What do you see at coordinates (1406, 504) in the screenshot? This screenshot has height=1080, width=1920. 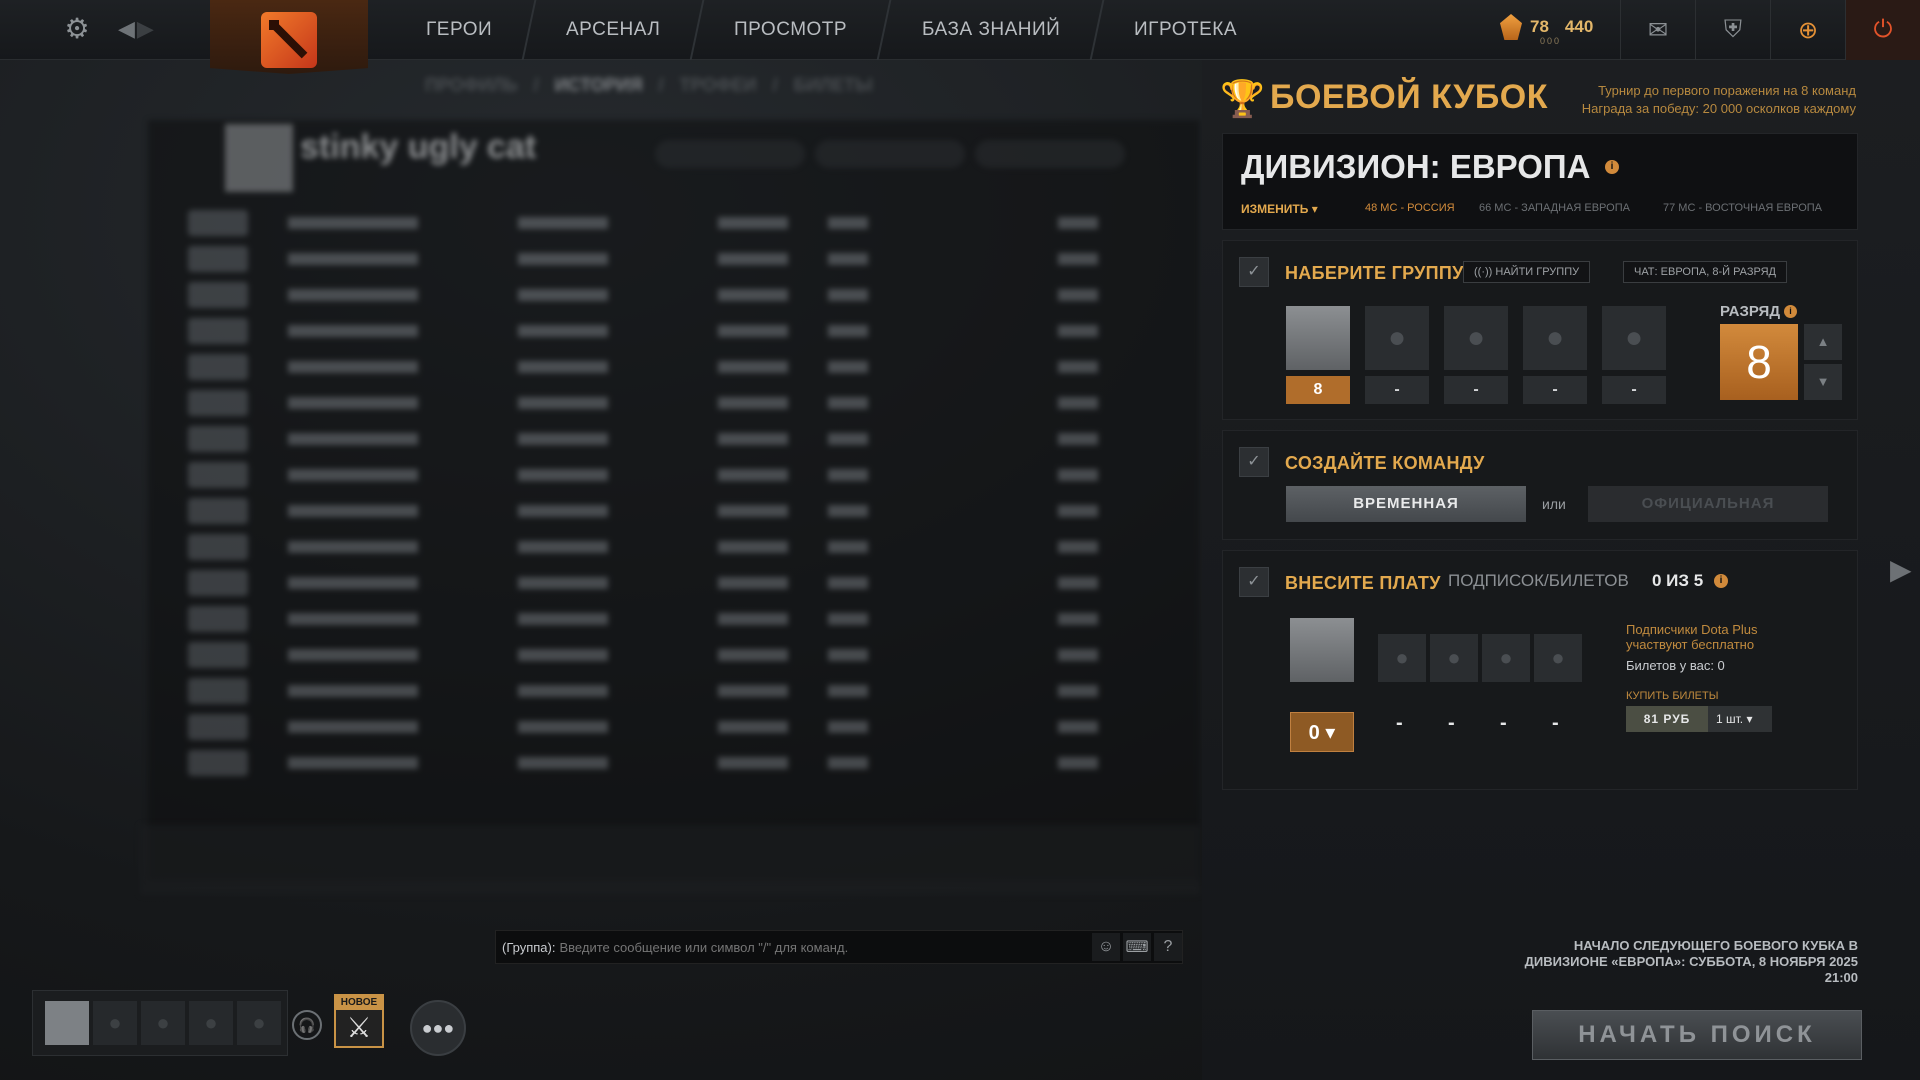 I see `temporary-team-button: ВРЕМЕННАЯ` at bounding box center [1406, 504].